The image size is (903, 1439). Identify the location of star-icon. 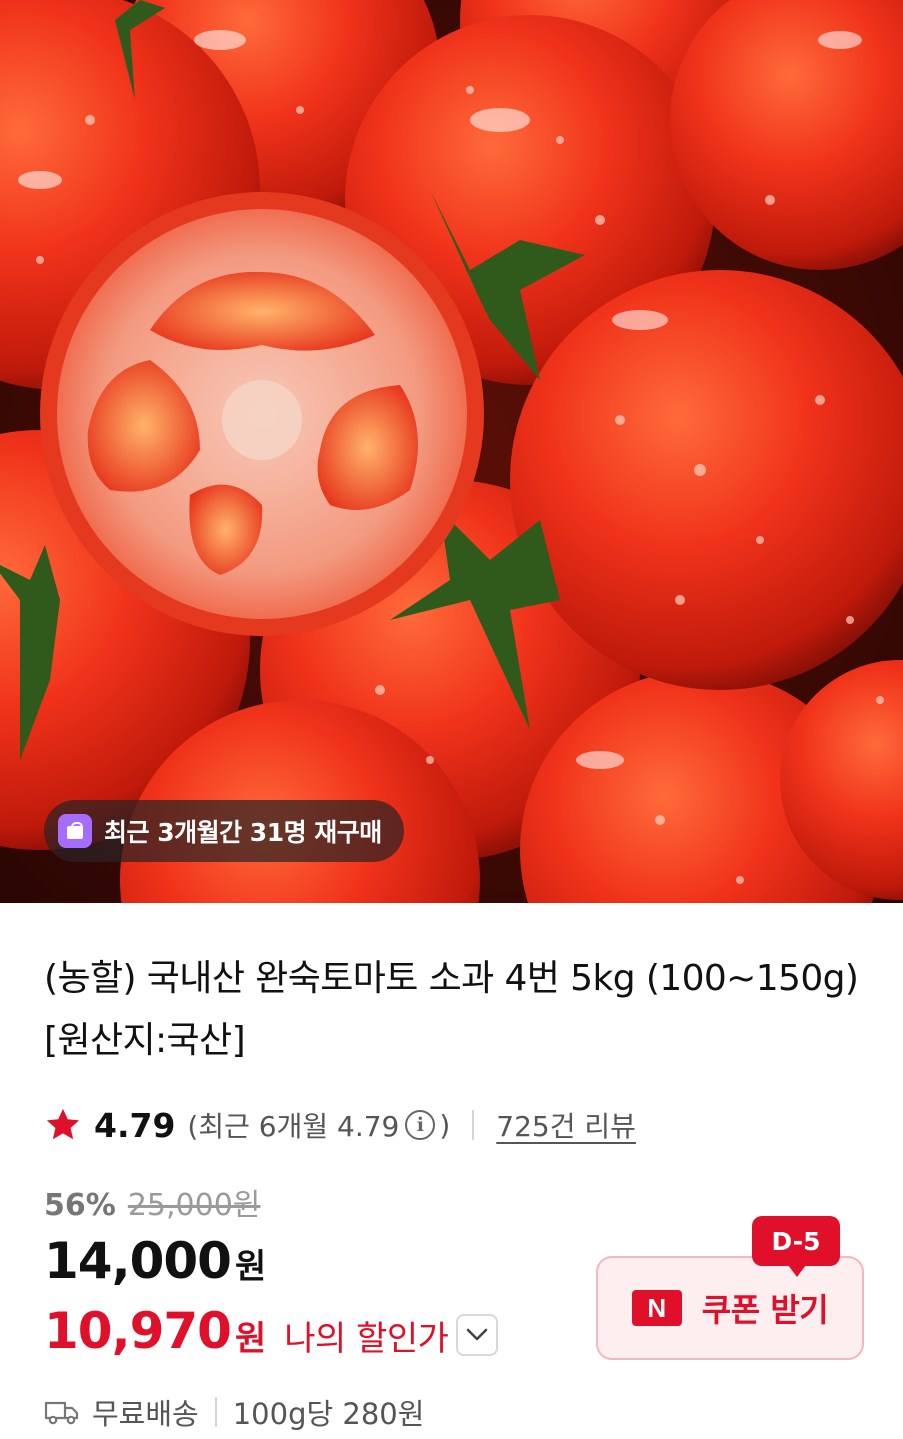
(63, 1124).